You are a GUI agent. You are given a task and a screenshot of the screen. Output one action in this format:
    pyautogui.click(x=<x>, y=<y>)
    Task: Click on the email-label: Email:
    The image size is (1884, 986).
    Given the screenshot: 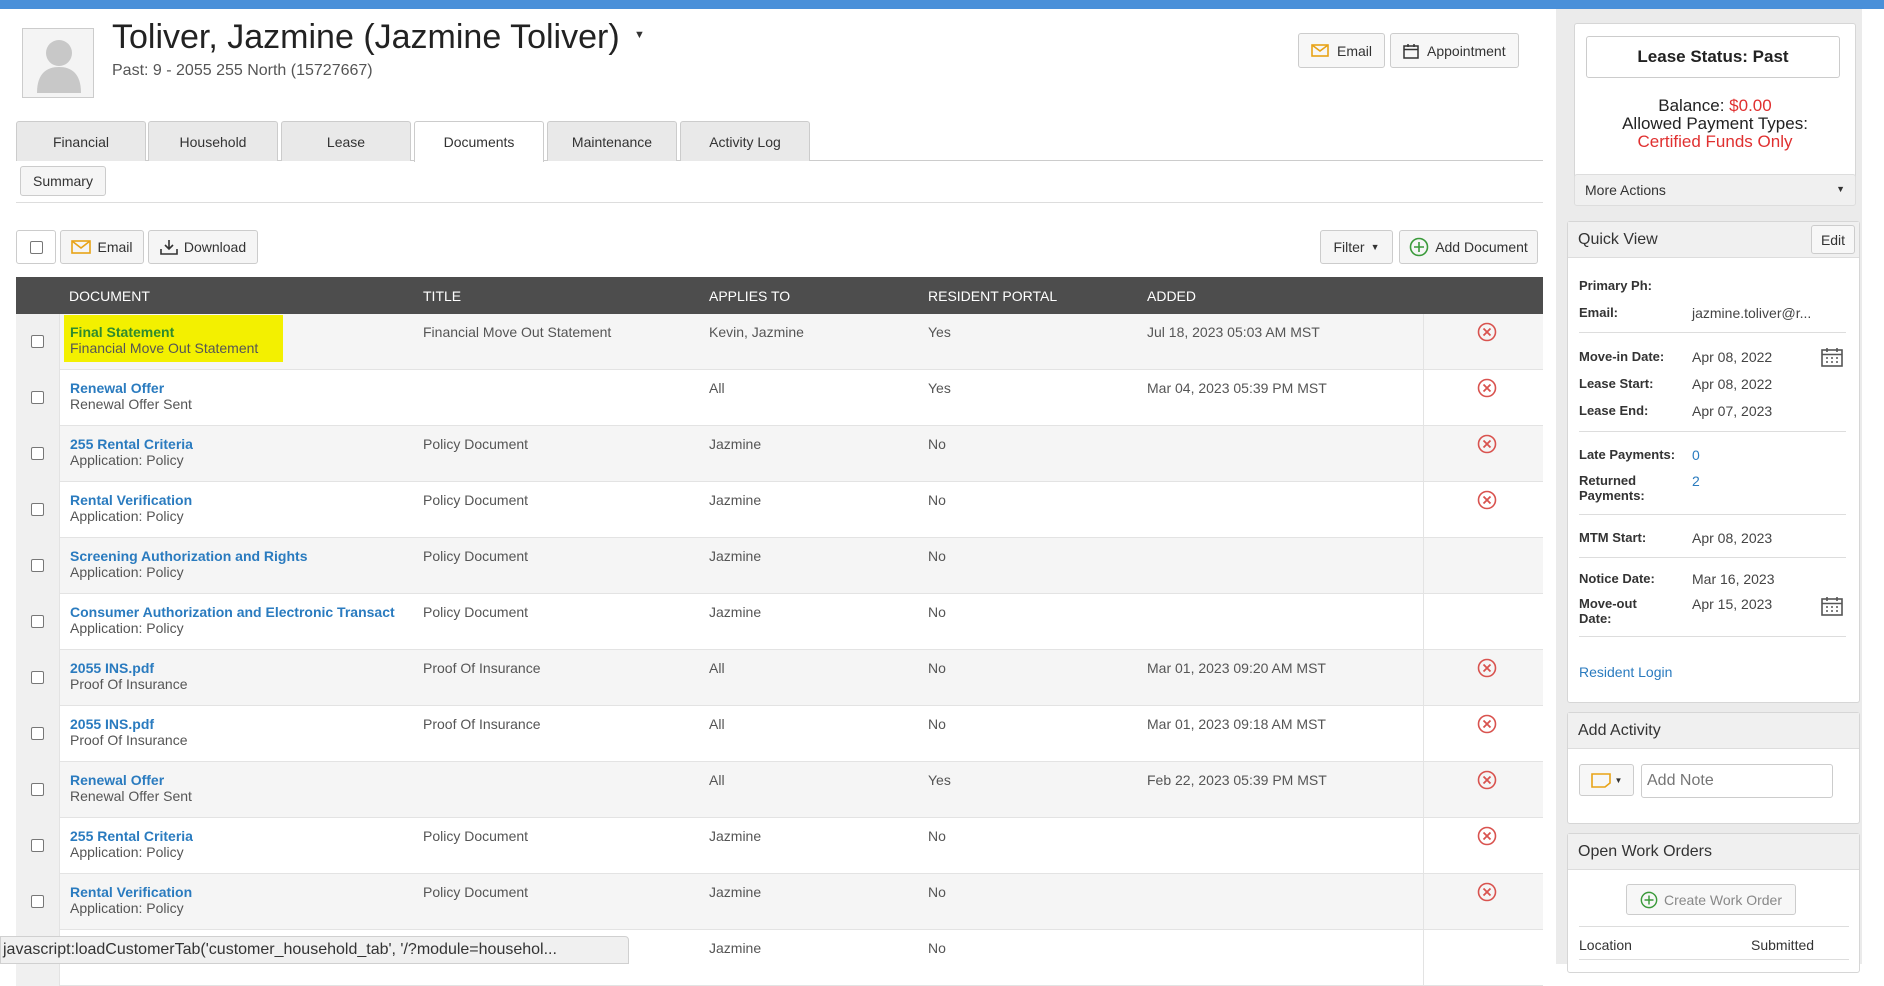 What is the action you would take?
    pyautogui.click(x=1599, y=312)
    